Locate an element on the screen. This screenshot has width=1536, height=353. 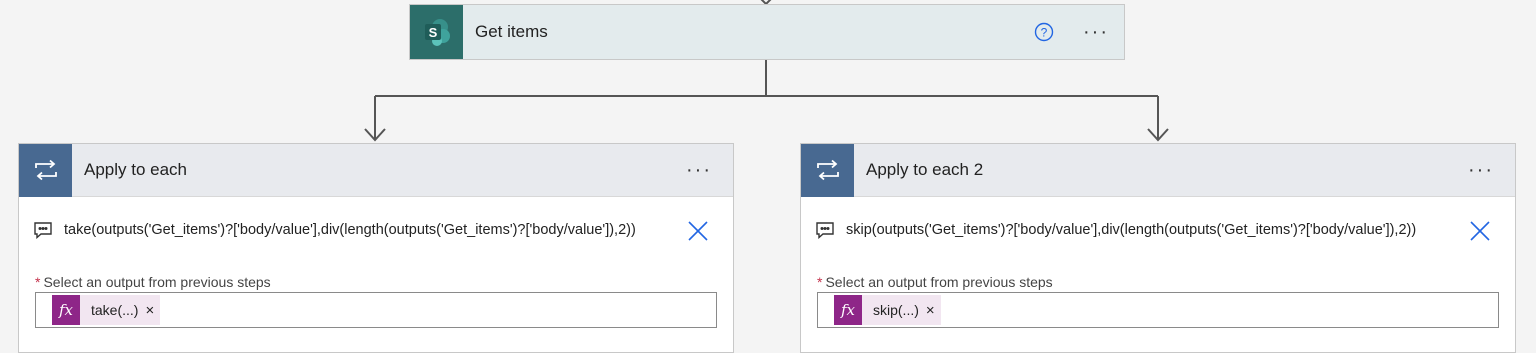
output-field-input: fx take(...) × is located at coordinates (376, 310).